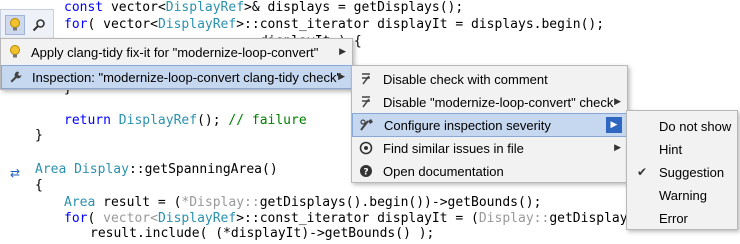 The height and width of the screenshot is (244, 740). What do you see at coordinates (39, 135) in the screenshot?
I see `code-line-6: }` at bounding box center [39, 135].